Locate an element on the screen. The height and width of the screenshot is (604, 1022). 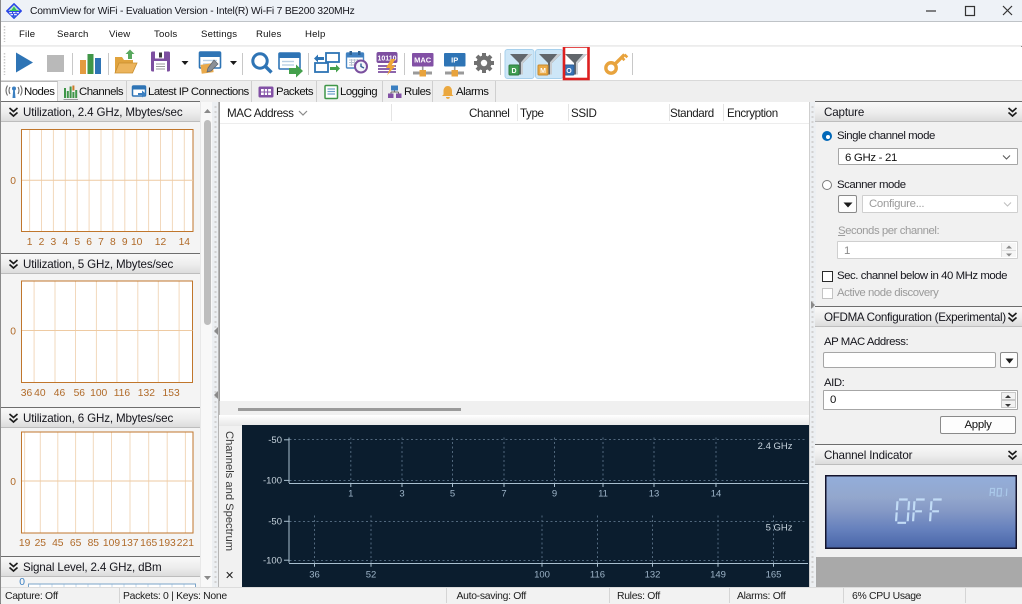
svg-text: 193 is located at coordinates (167, 543).